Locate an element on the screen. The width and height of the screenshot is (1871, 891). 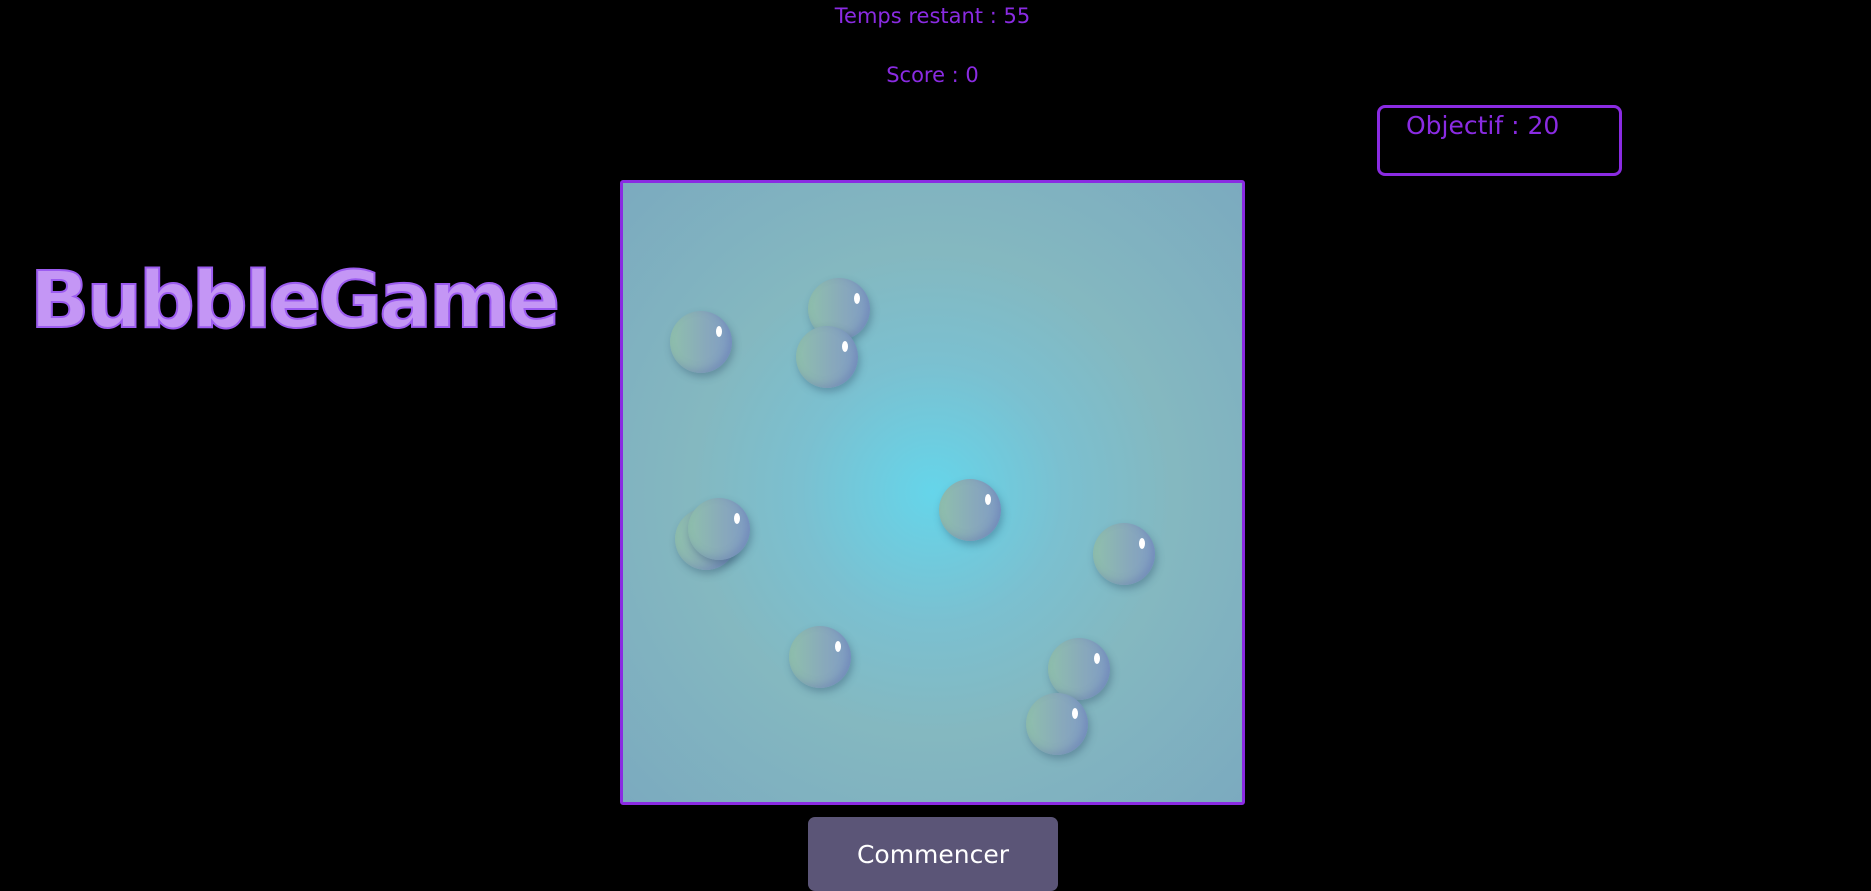
objective-box: Objectif : 20 is located at coordinates (1499, 140).